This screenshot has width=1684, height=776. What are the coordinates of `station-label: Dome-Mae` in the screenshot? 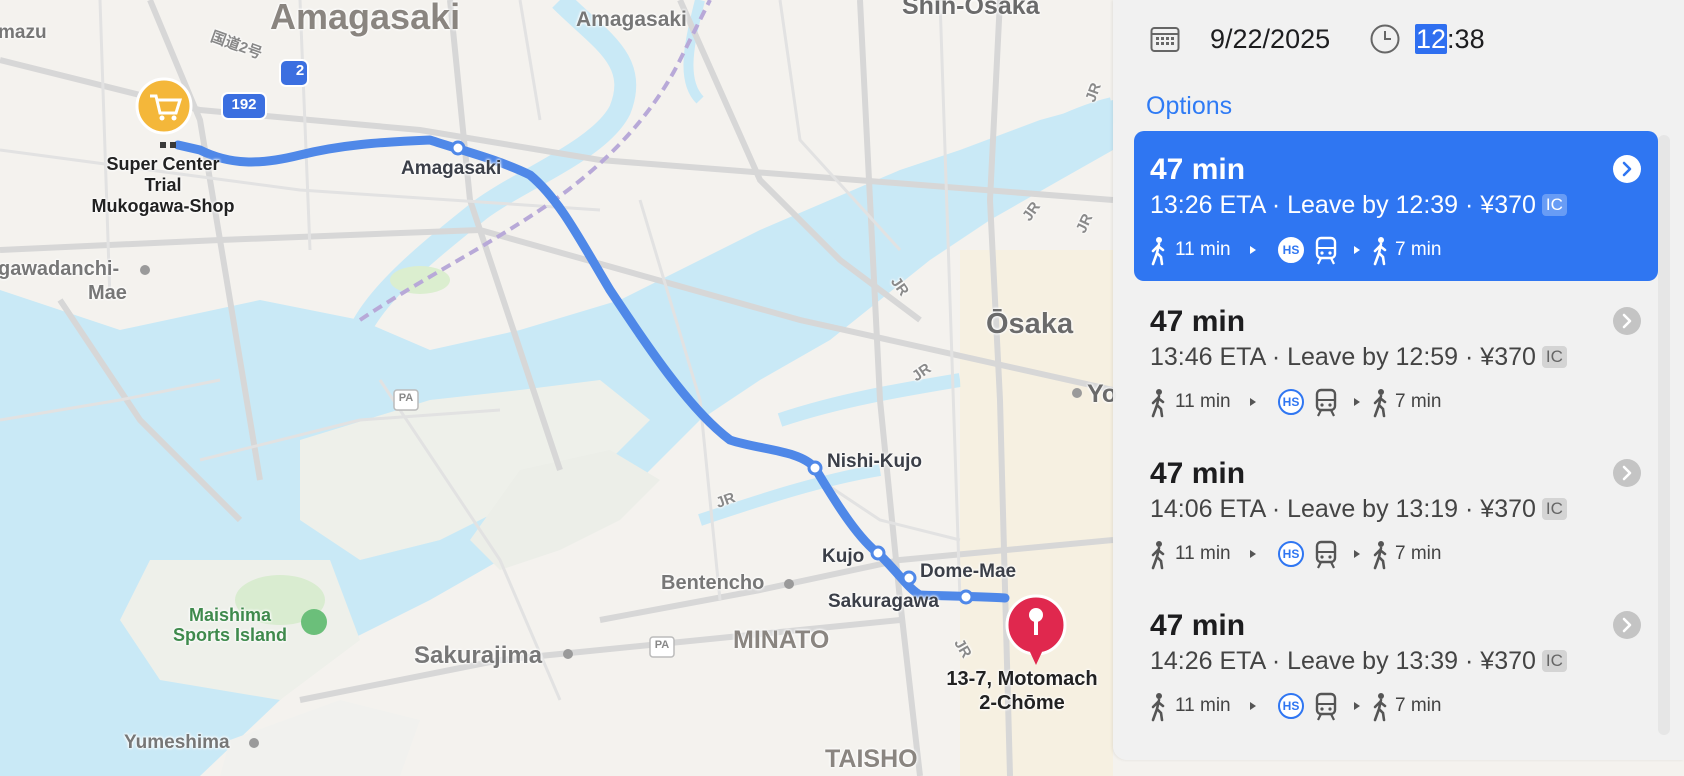 It's located at (968, 572).